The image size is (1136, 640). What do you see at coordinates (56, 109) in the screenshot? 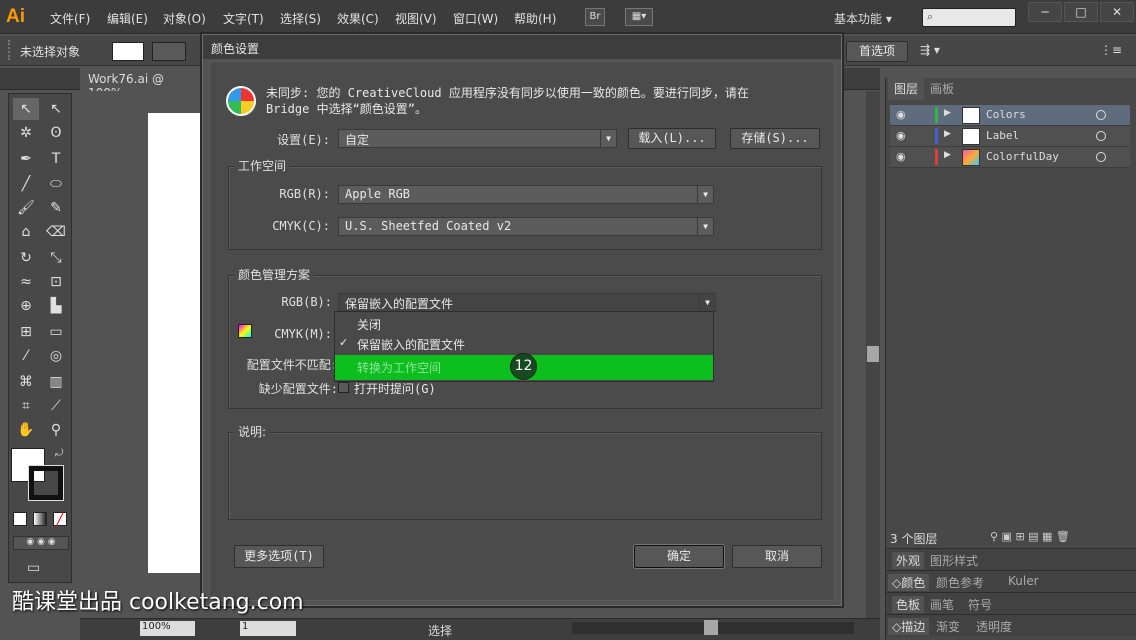
I see `direct-selection-tool-icon: ↖` at bounding box center [56, 109].